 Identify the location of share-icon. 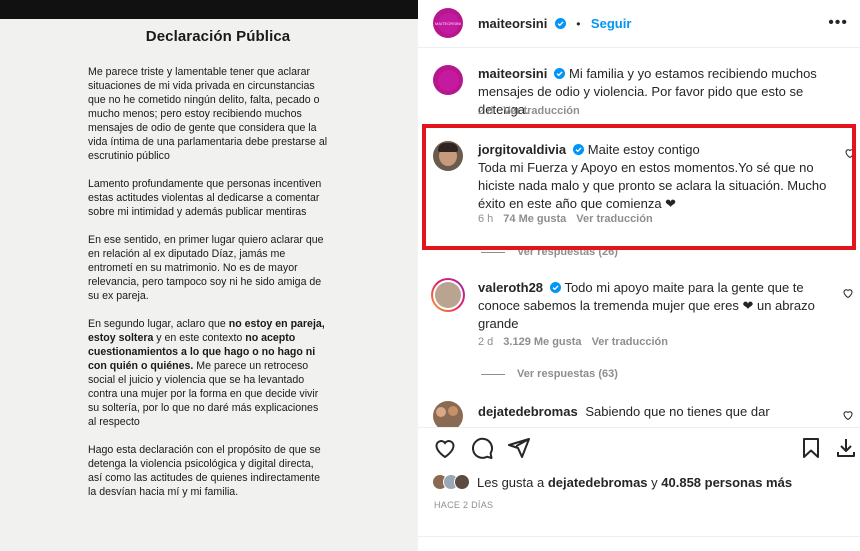
(519, 448).